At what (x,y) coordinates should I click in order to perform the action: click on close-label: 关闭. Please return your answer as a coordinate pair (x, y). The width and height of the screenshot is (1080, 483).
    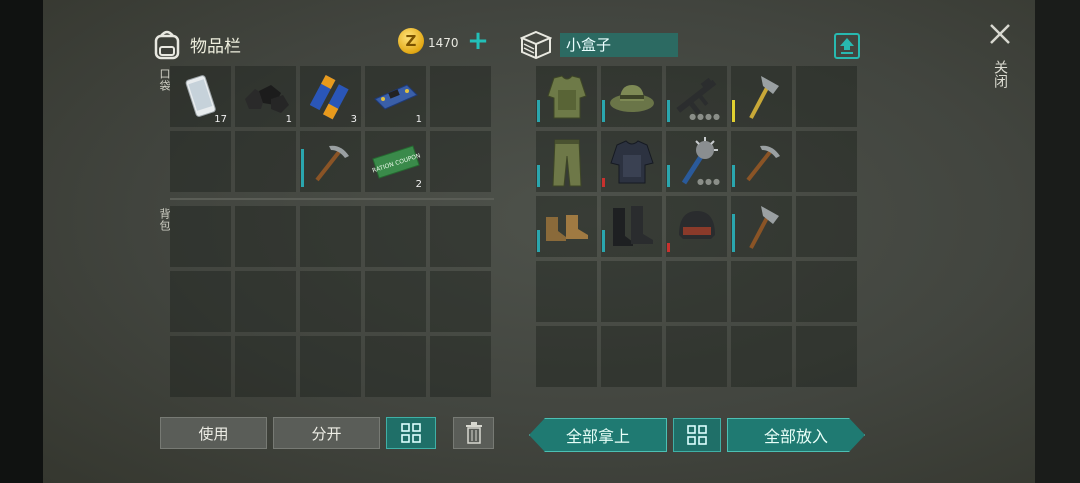
    Looking at the image, I should click on (1000, 74).